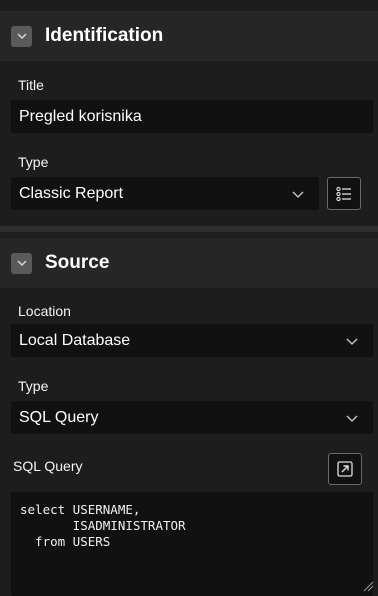 The height and width of the screenshot is (596, 378). Describe the element at coordinates (192, 340) in the screenshot. I see `location-select: Local Database` at that location.